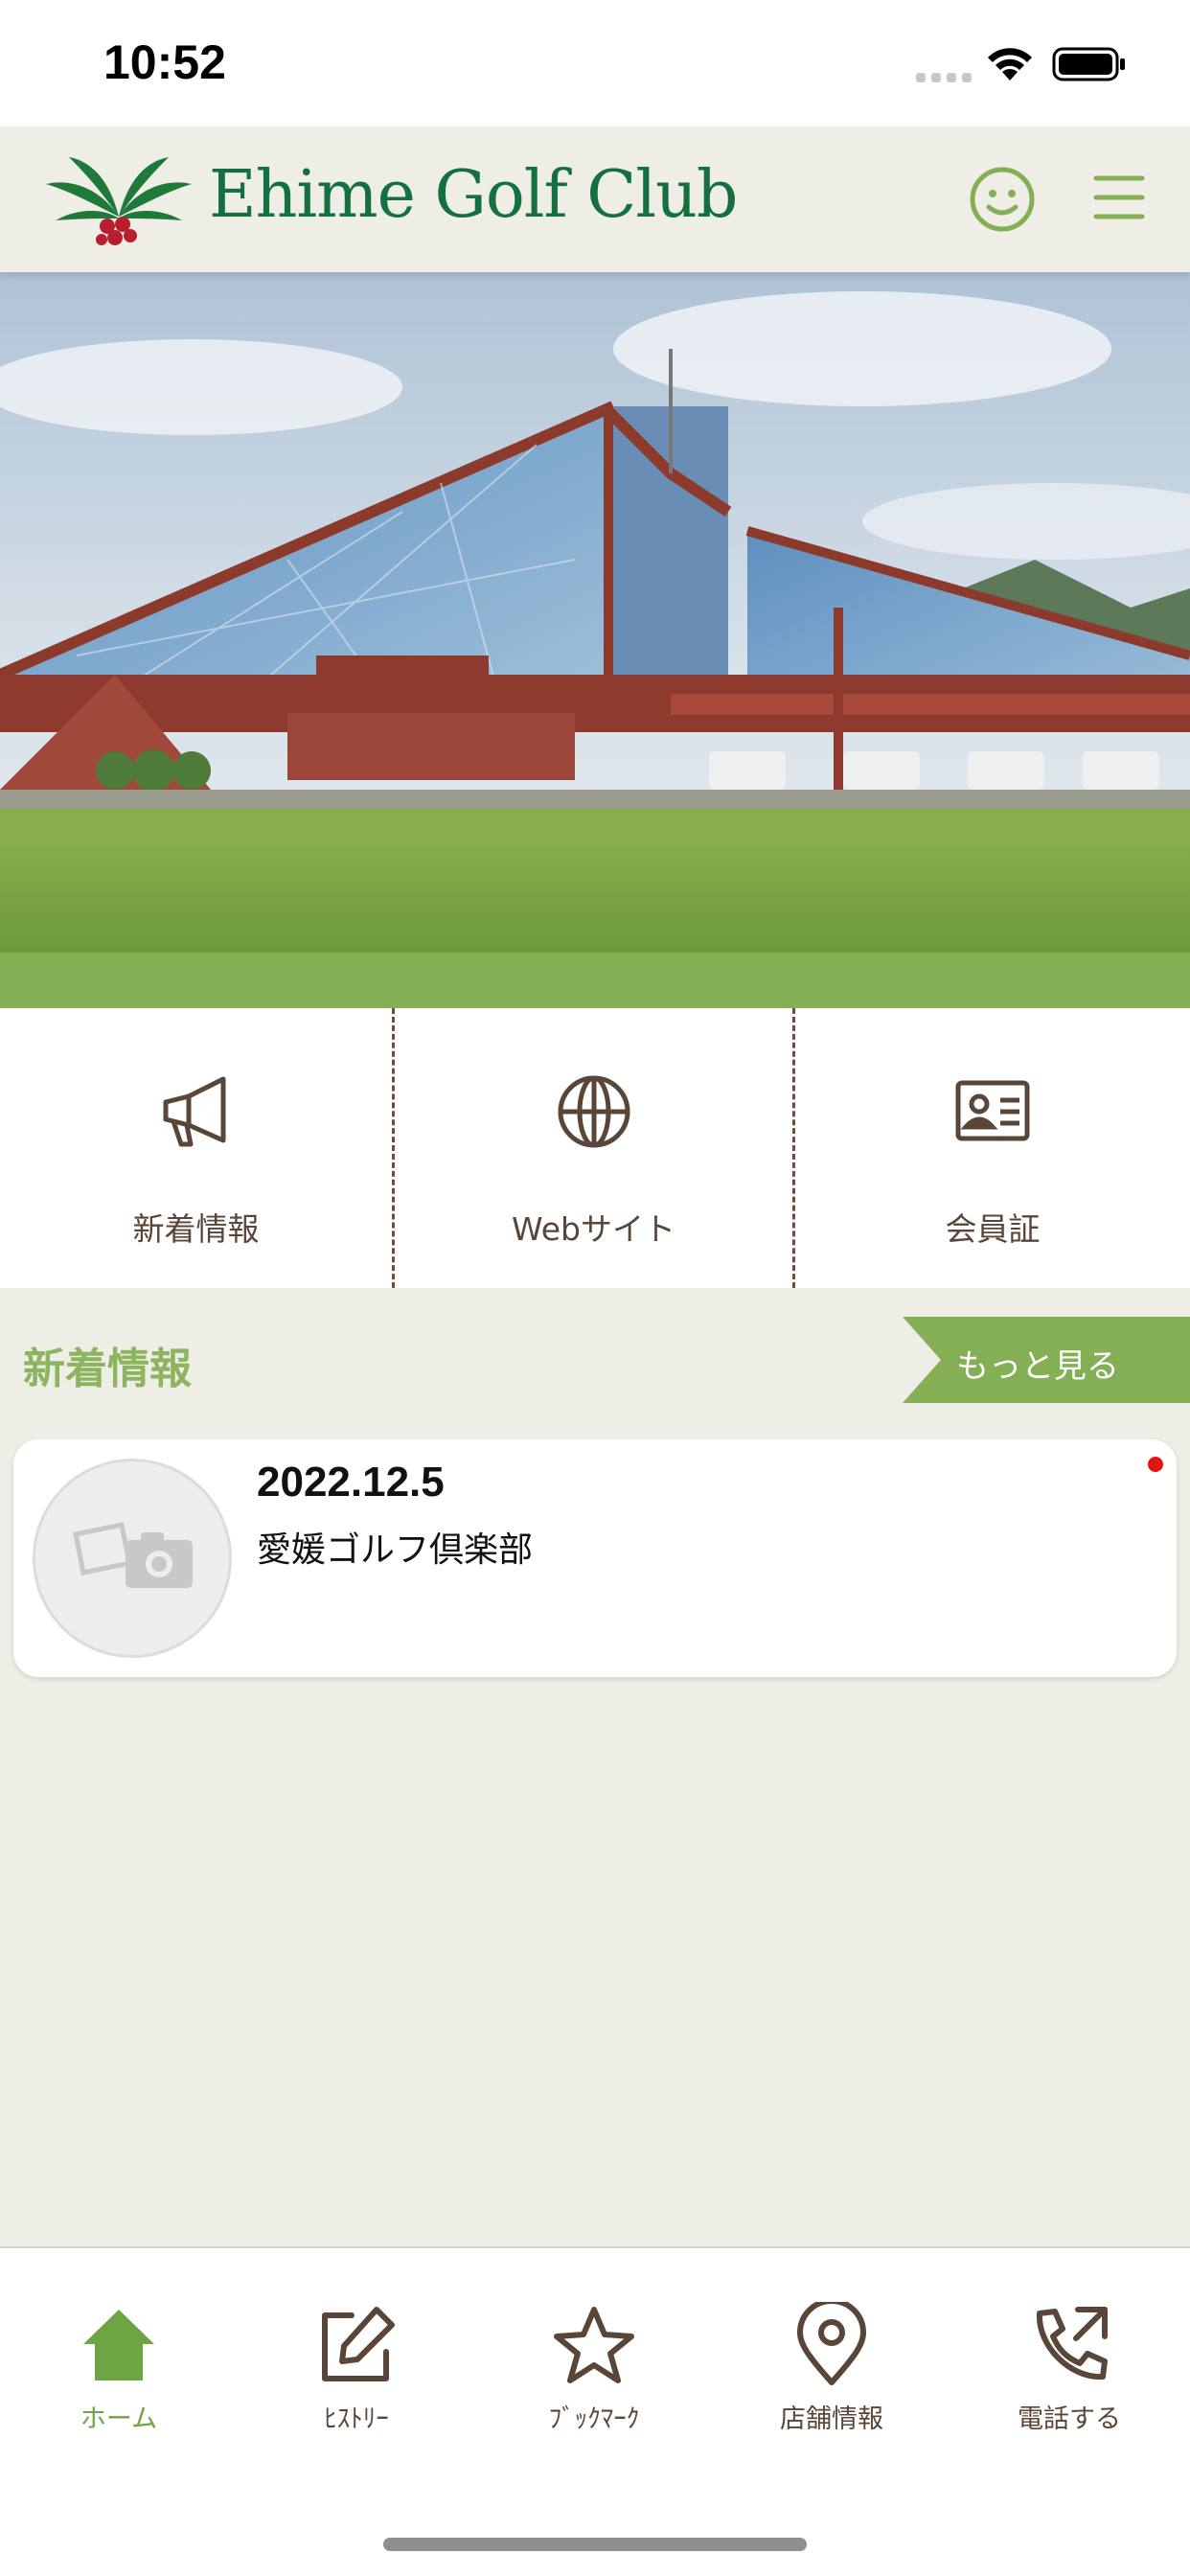 The image size is (1190, 2576). I want to click on status-time: 10:52, so click(164, 62).